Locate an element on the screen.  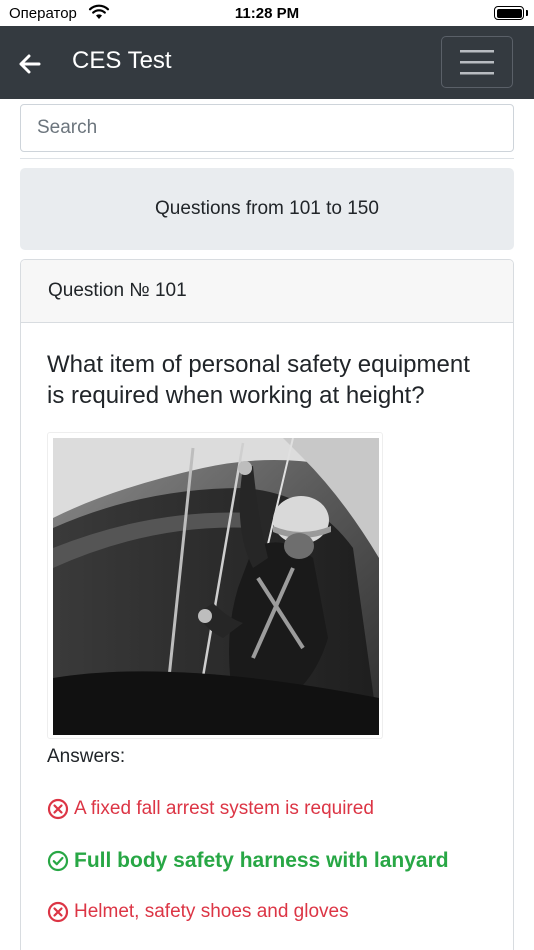
arrow-left-icon is located at coordinates (30, 64).